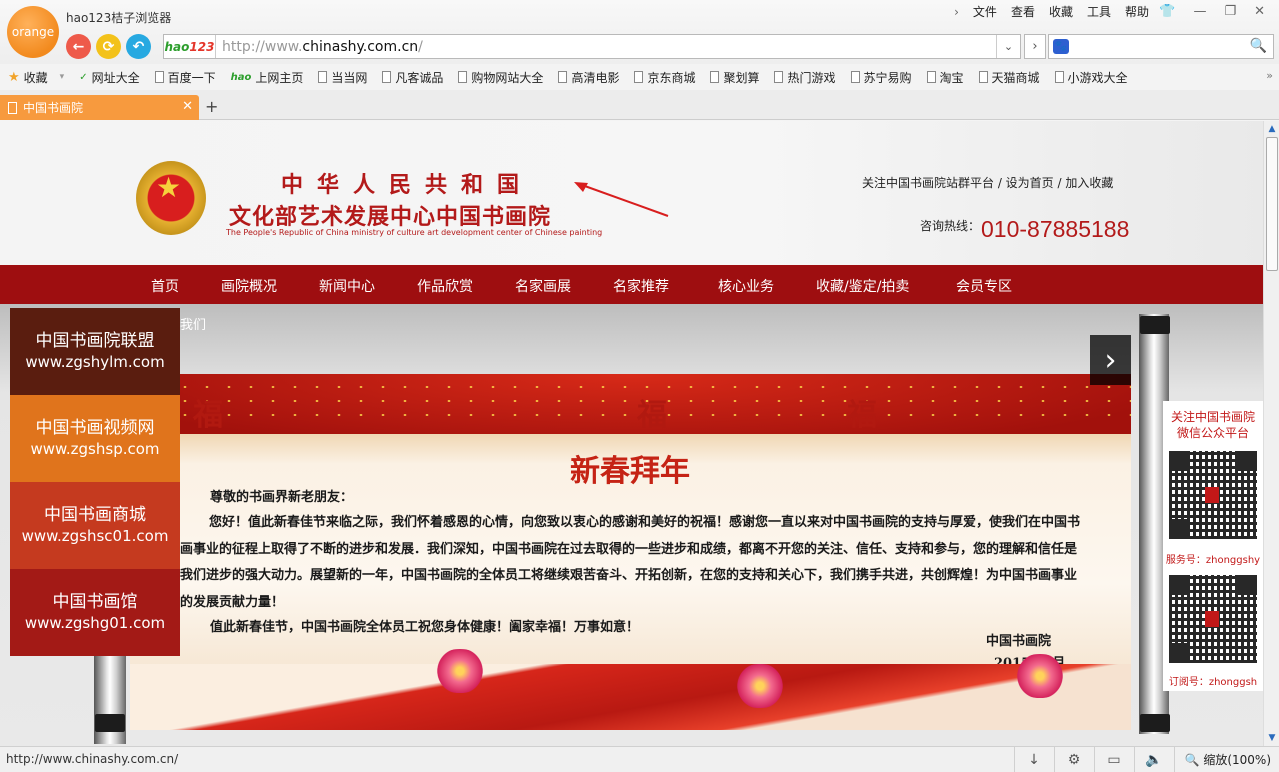 This screenshot has width=1279, height=772. Describe the element at coordinates (279, 77) in the screenshot. I see `bookmark-label: 上网主页` at that location.